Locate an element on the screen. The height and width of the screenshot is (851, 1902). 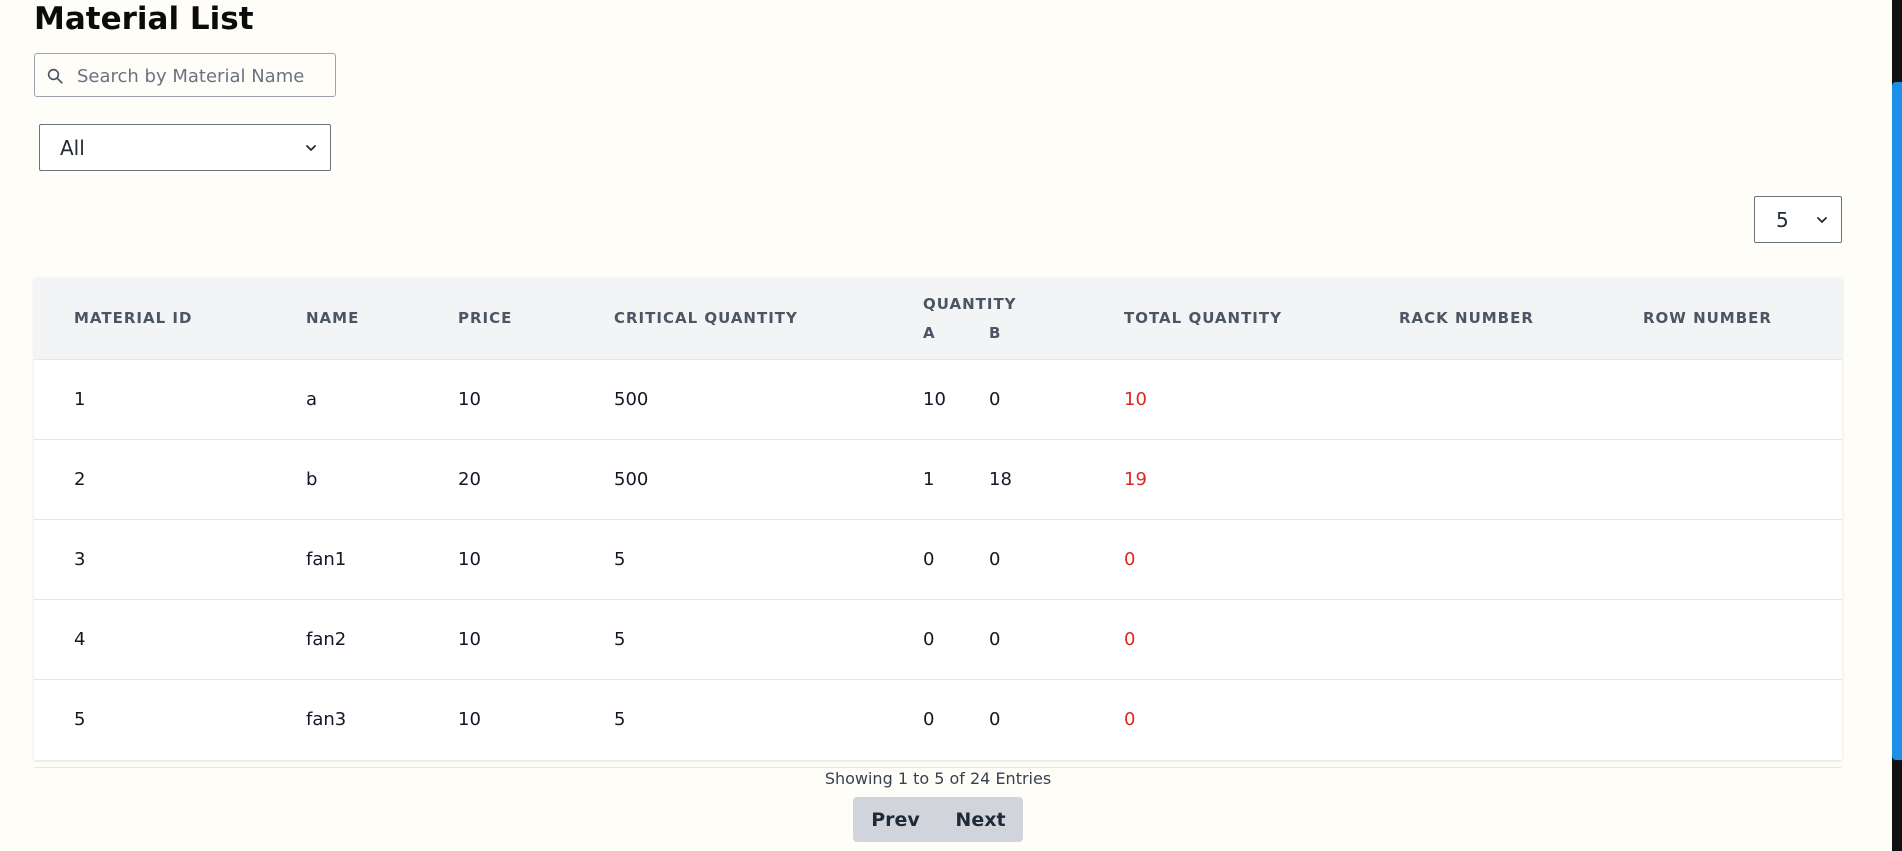
header-quantity-title: QUANTITY is located at coordinates (970, 303).